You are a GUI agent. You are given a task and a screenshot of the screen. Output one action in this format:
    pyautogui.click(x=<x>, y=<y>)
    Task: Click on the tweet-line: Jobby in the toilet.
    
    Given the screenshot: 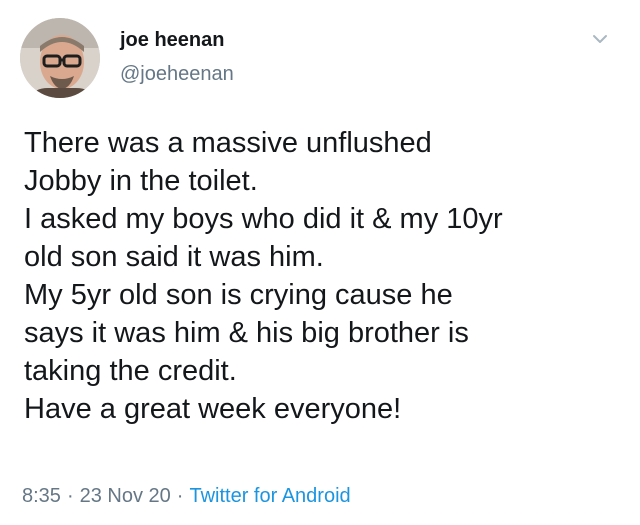 What is the action you would take?
    pyautogui.click(x=141, y=181)
    